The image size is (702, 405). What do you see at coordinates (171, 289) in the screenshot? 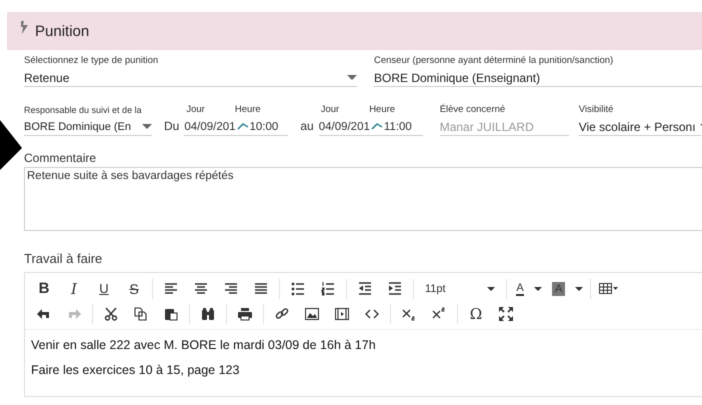
I see `align-left-icon` at bounding box center [171, 289].